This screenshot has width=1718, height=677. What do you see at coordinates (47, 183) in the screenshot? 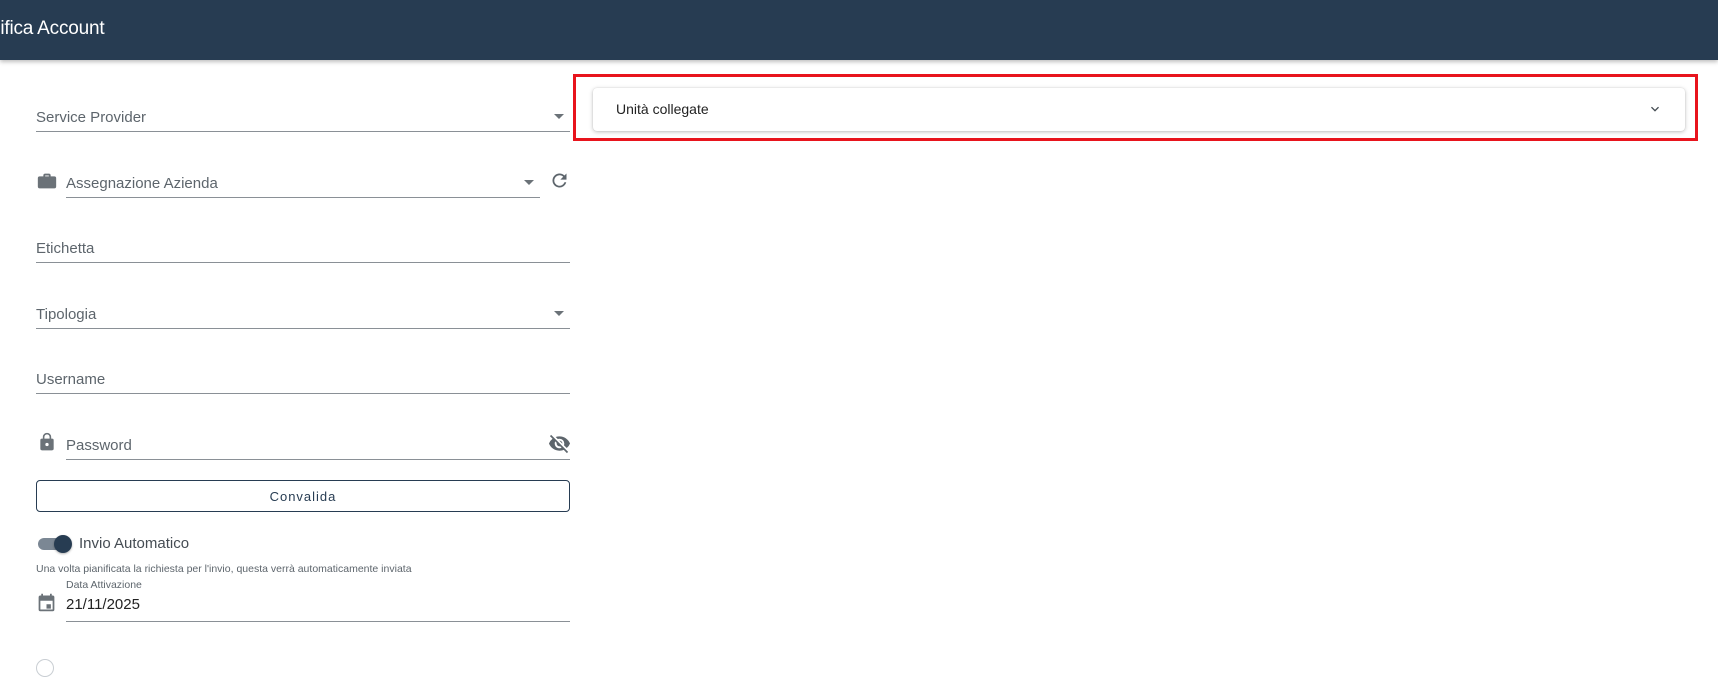
I see `briefcase-icon` at bounding box center [47, 183].